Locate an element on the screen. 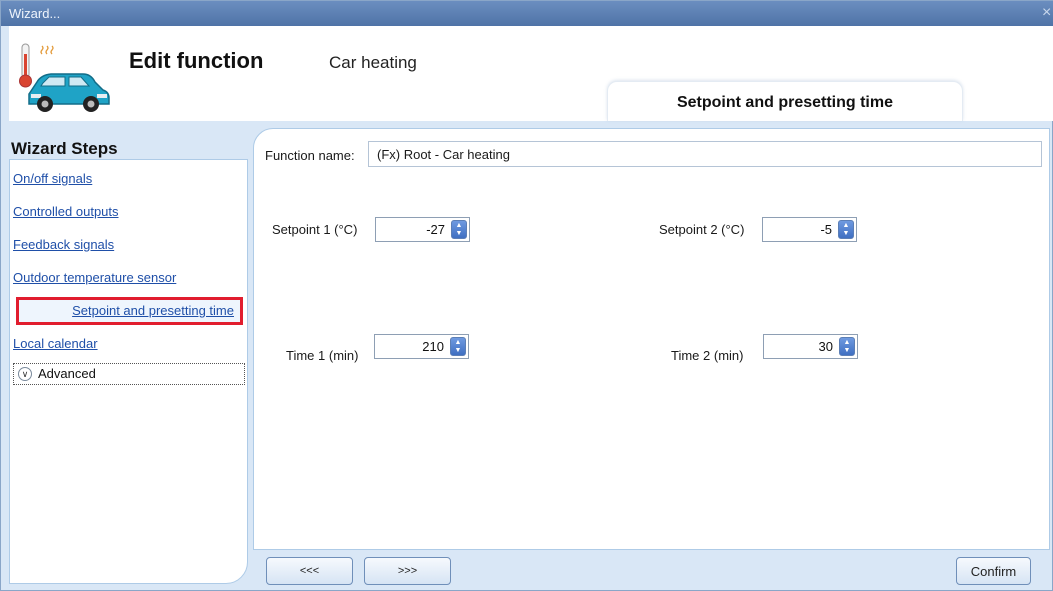 This screenshot has width=1053, height=591. wizard-steps-heading: Wizard Steps is located at coordinates (64, 148).